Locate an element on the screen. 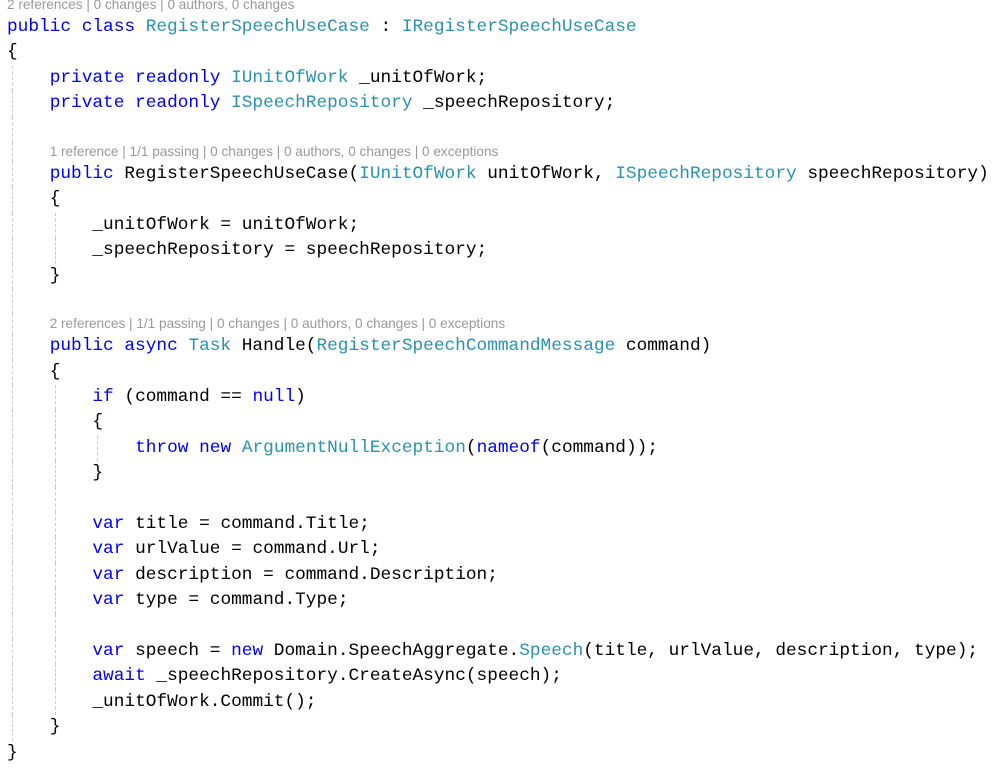 The height and width of the screenshot is (769, 1000). code-text: _unitOfWork.Commit(); is located at coordinates (204, 702).